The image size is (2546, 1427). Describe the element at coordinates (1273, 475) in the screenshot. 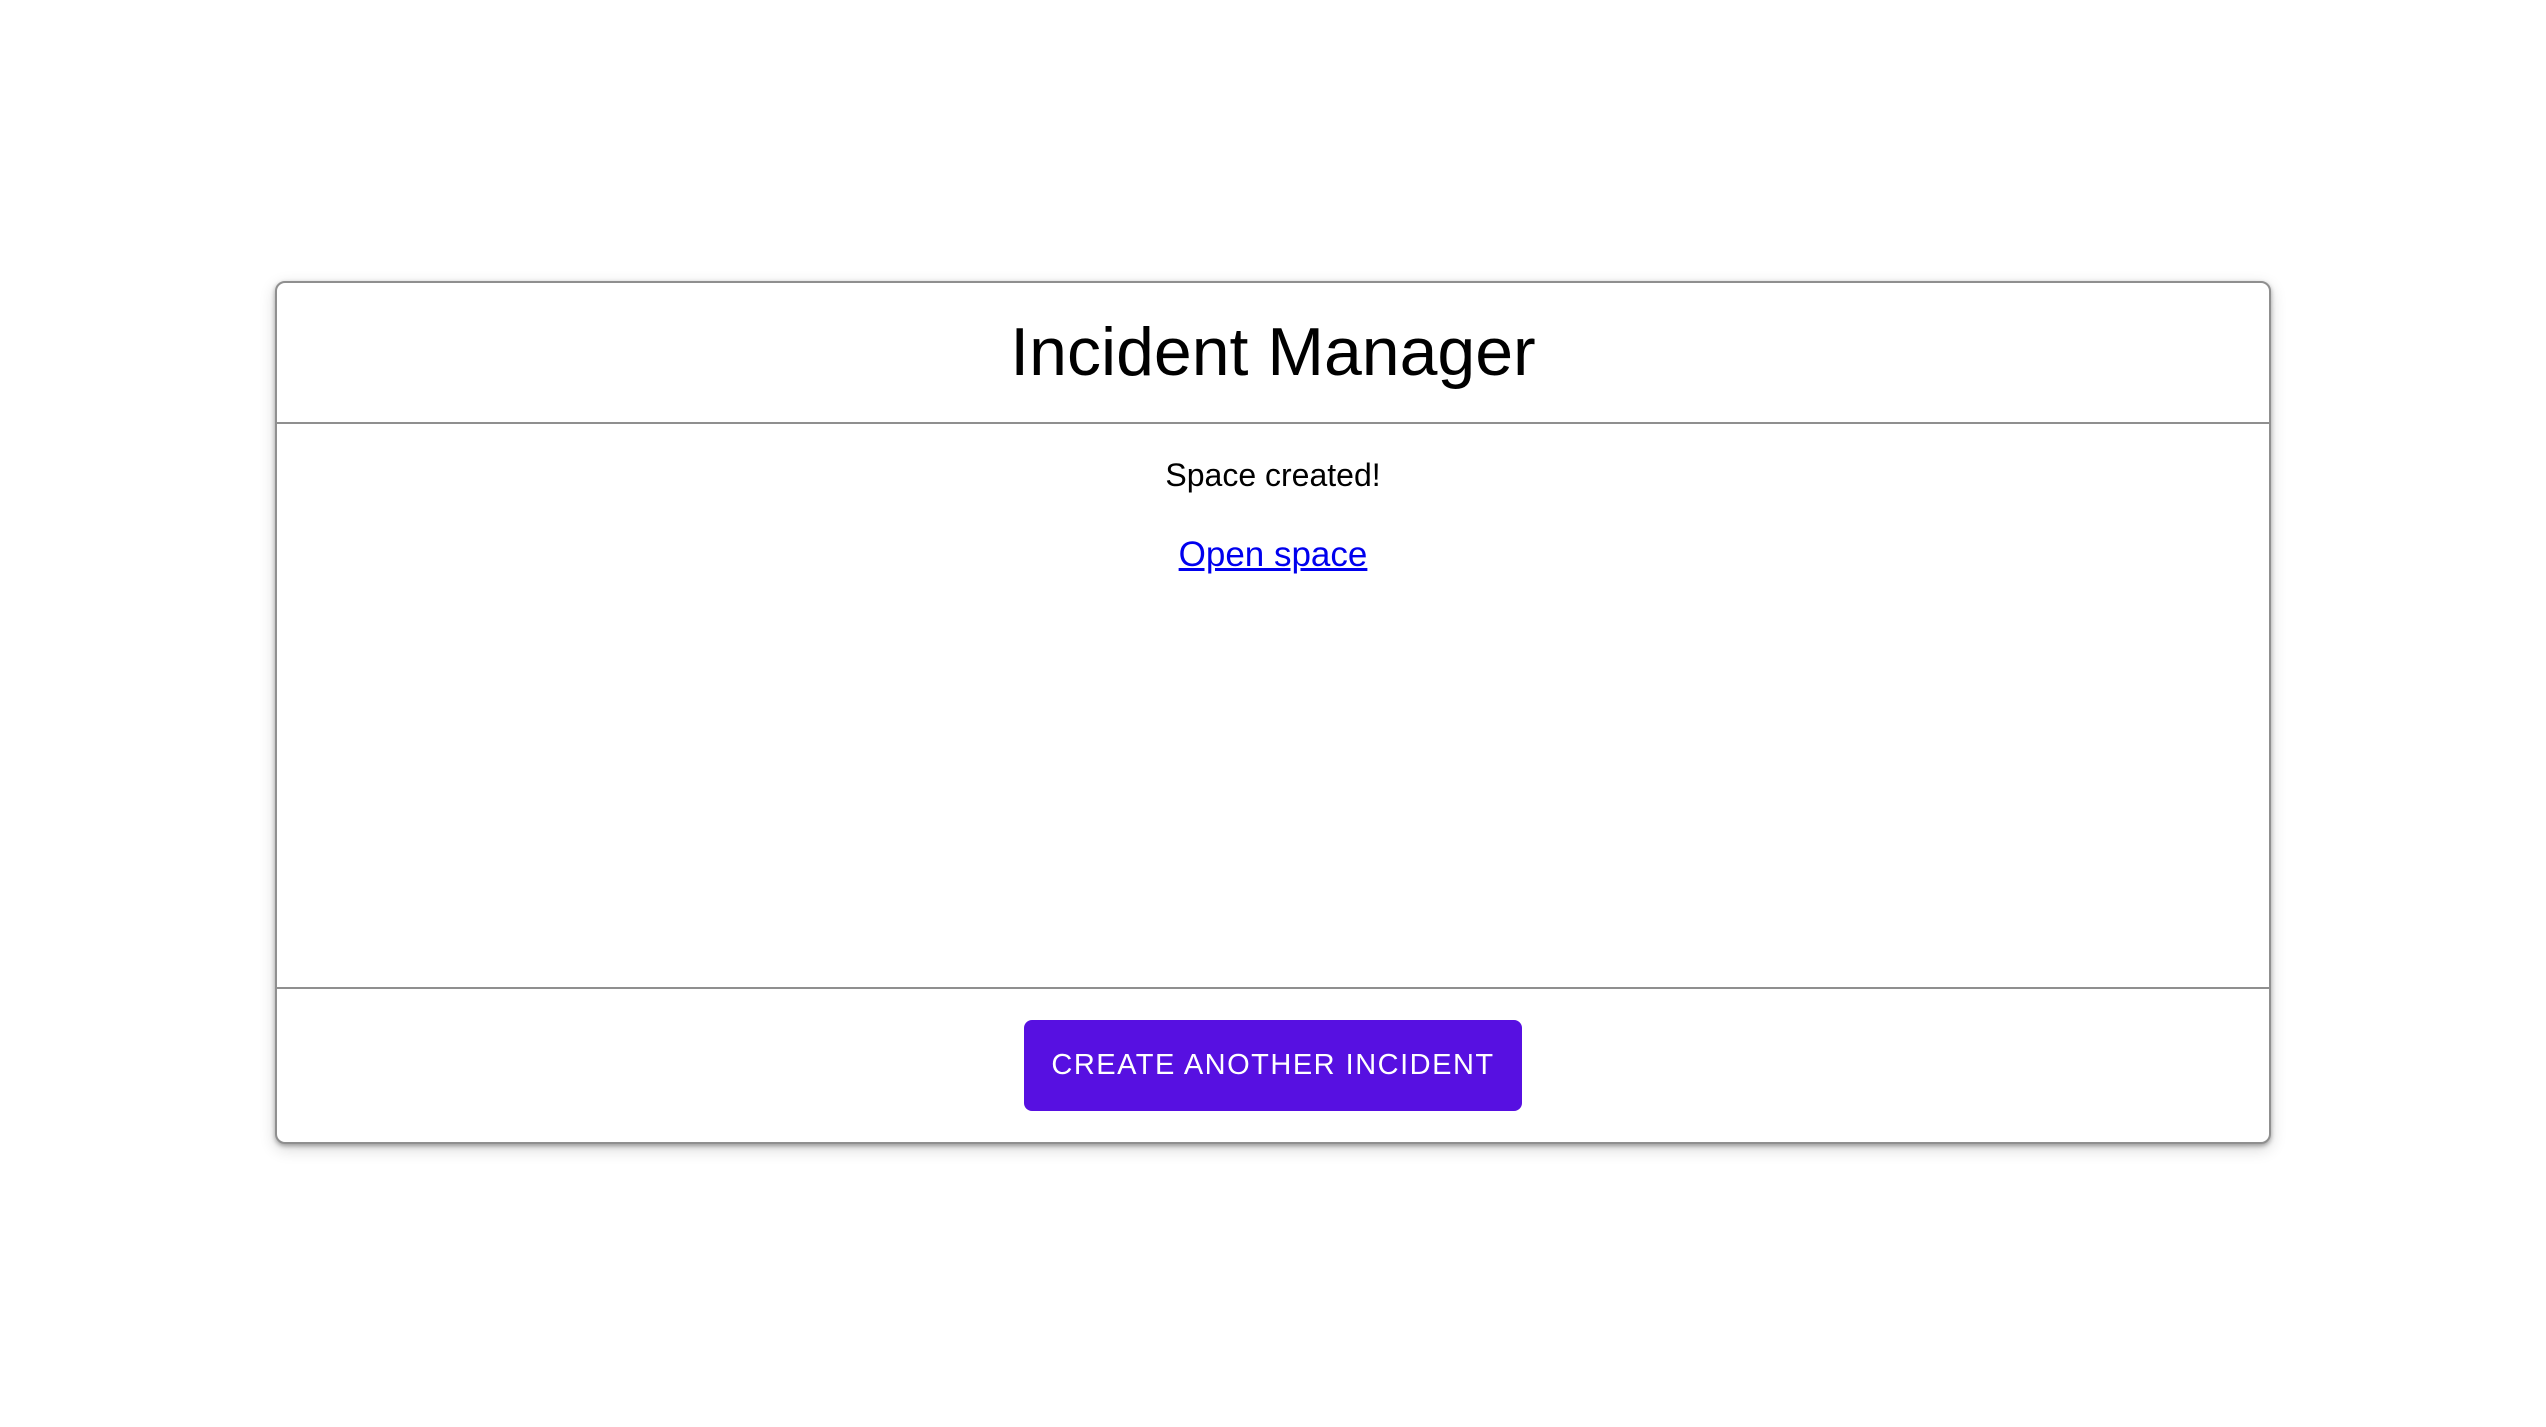

I see `status-message: Space created!` at that location.